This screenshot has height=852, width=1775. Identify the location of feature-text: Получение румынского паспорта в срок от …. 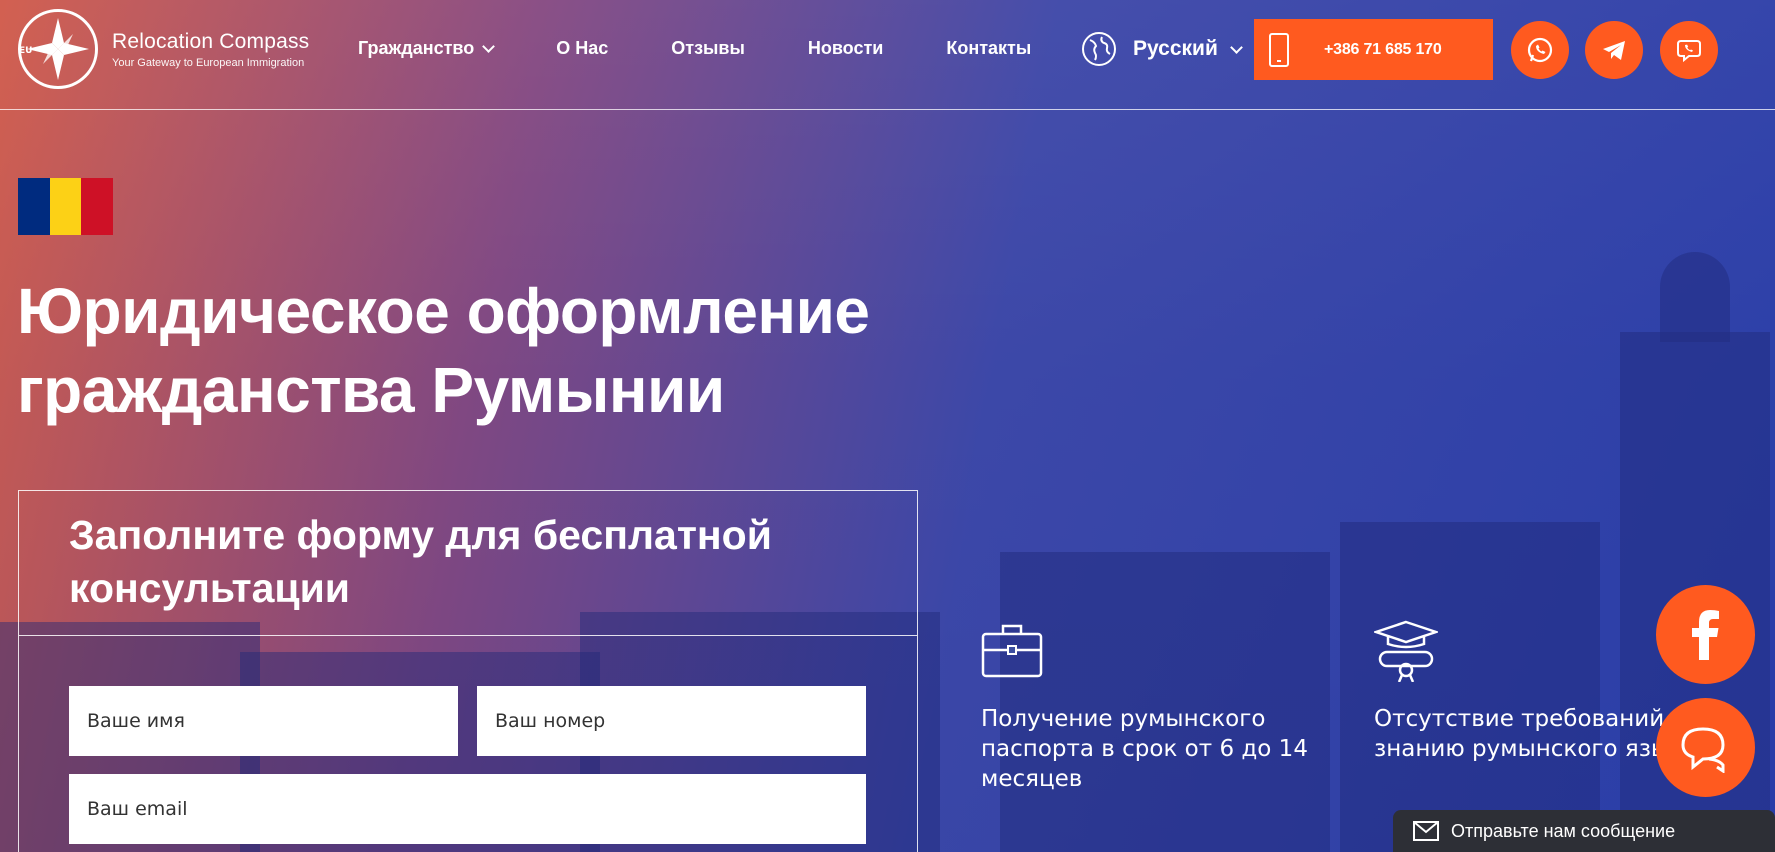
(1144, 749).